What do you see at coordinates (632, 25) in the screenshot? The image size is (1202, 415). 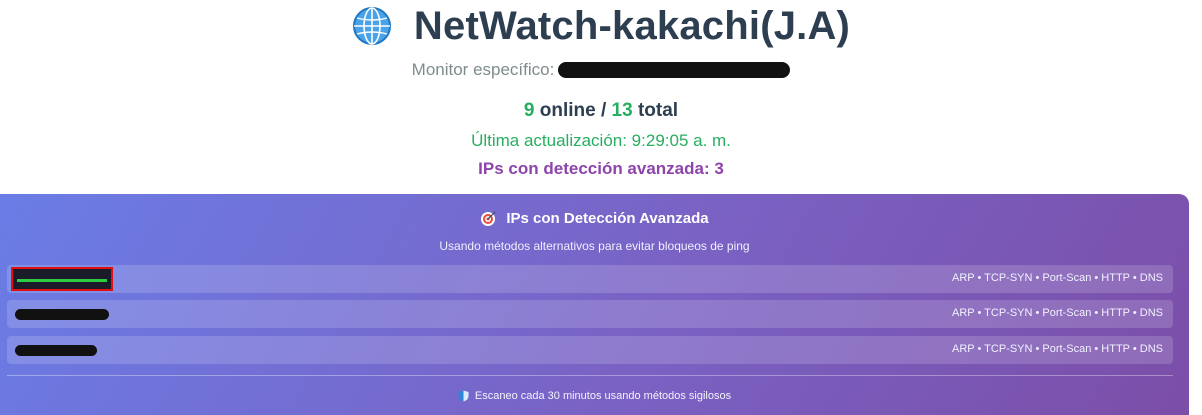 I see `page-title: NetWatch-kakachi(J.A)` at bounding box center [632, 25].